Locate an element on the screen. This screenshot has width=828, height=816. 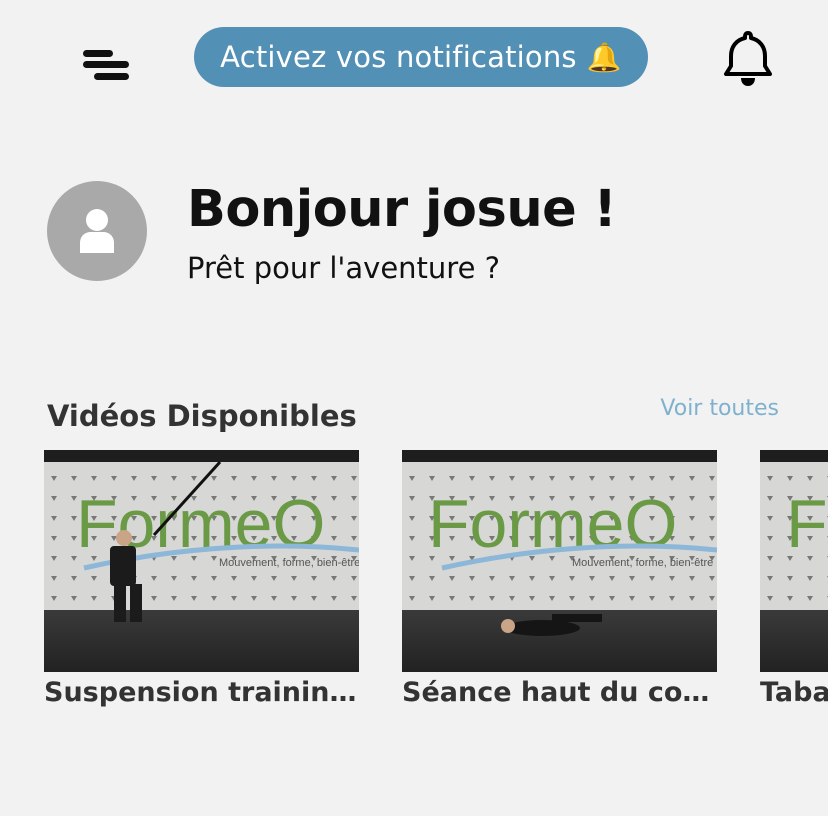
notification-banner-label: Activez vos notifications is located at coordinates (398, 57).